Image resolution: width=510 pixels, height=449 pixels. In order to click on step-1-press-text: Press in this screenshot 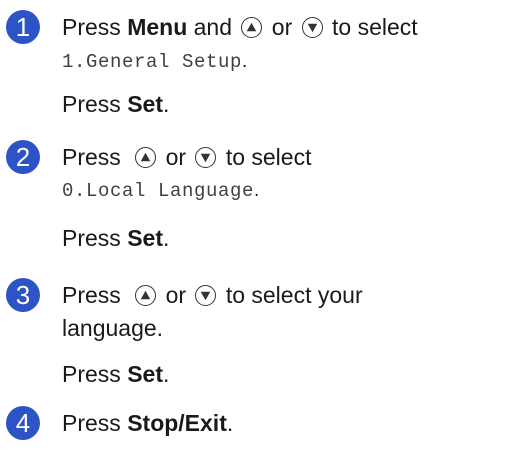, I will do `click(91, 27)`.